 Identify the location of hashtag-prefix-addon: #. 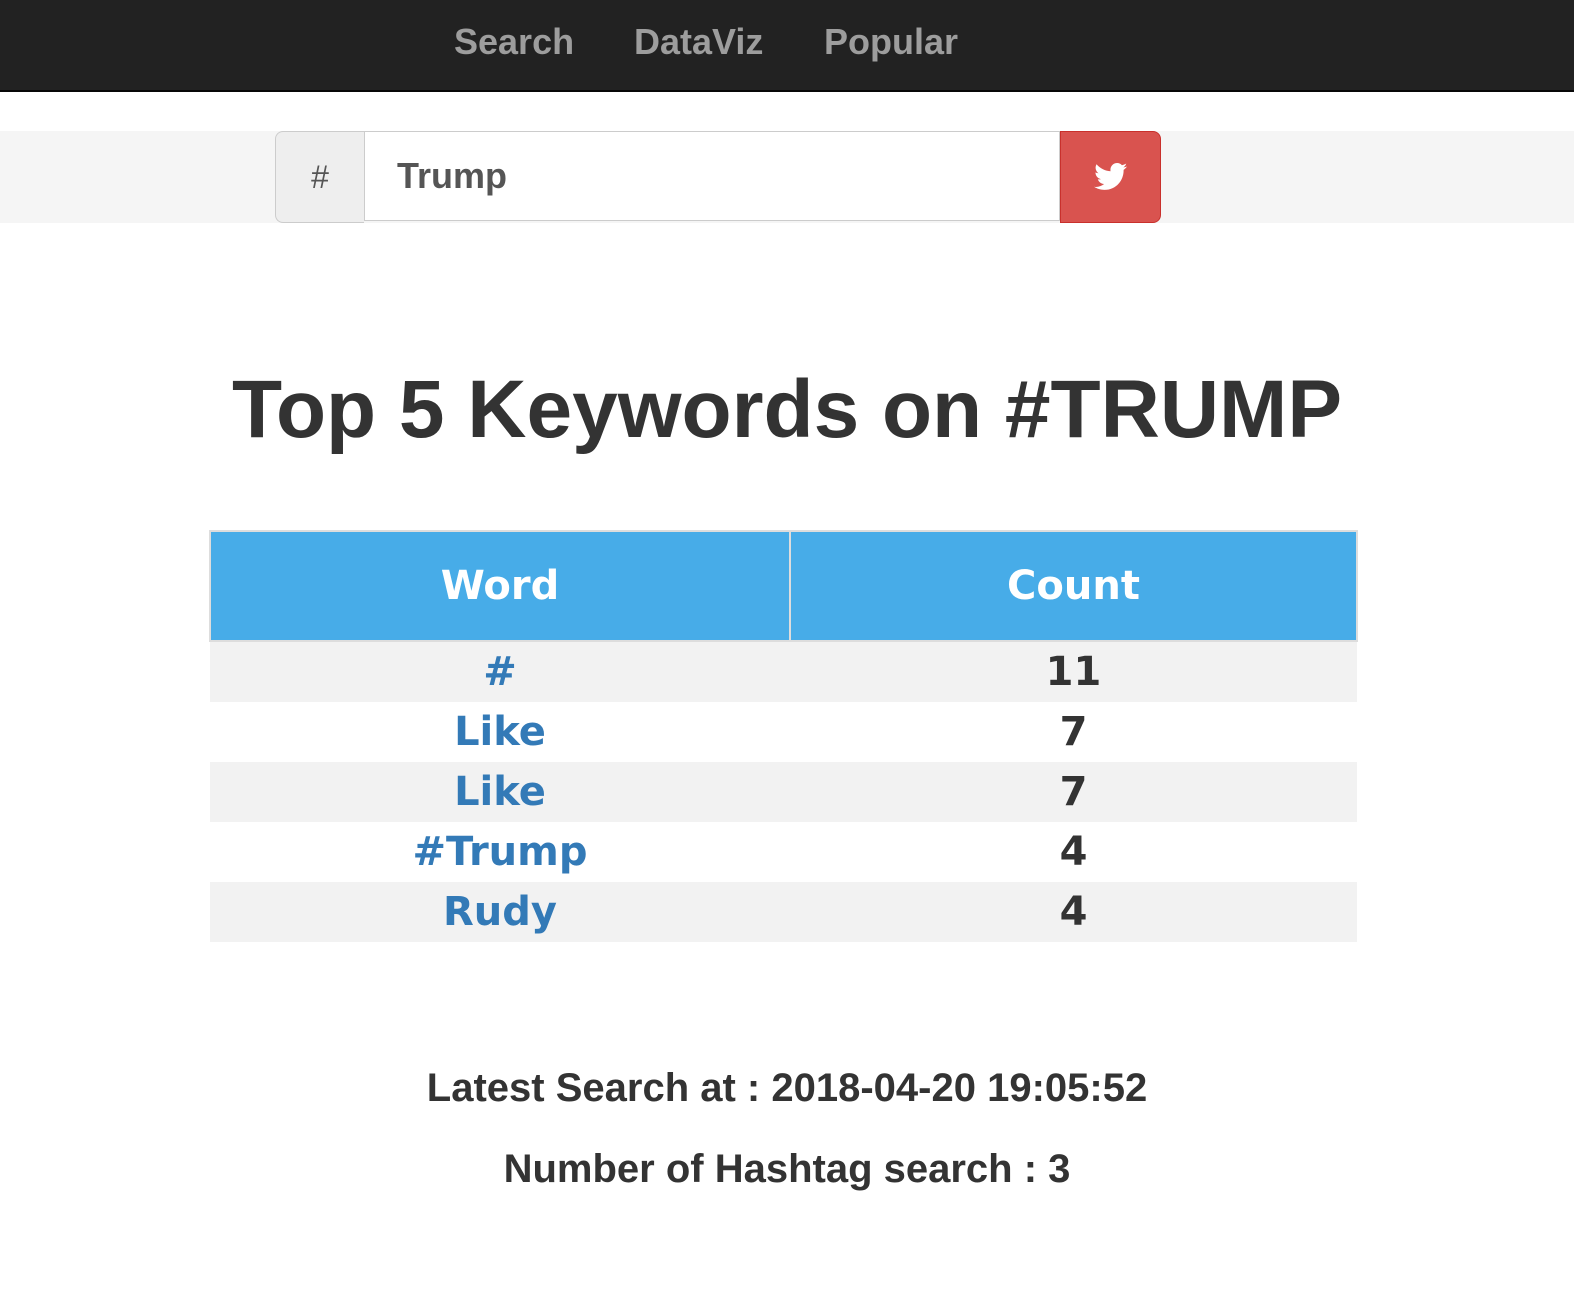
(319, 177).